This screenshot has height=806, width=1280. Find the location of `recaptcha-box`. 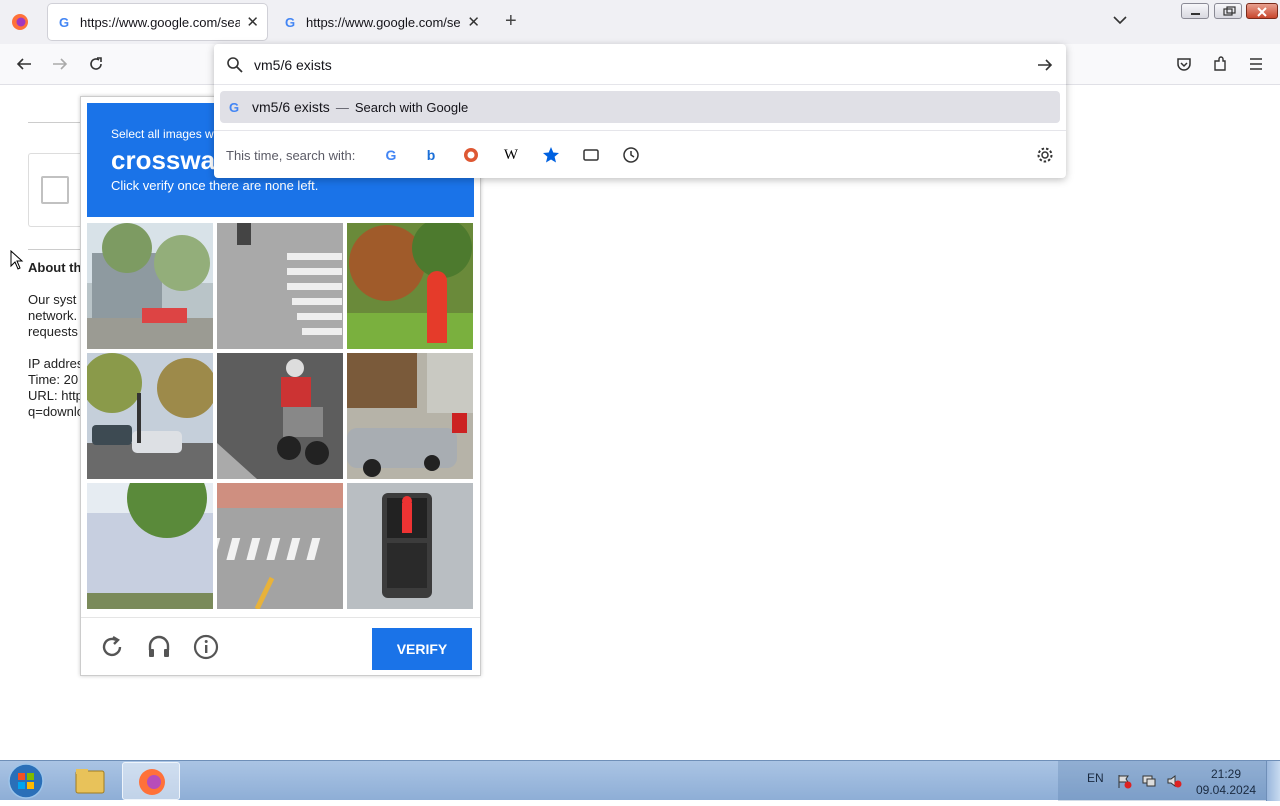

recaptcha-box is located at coordinates (54, 190).